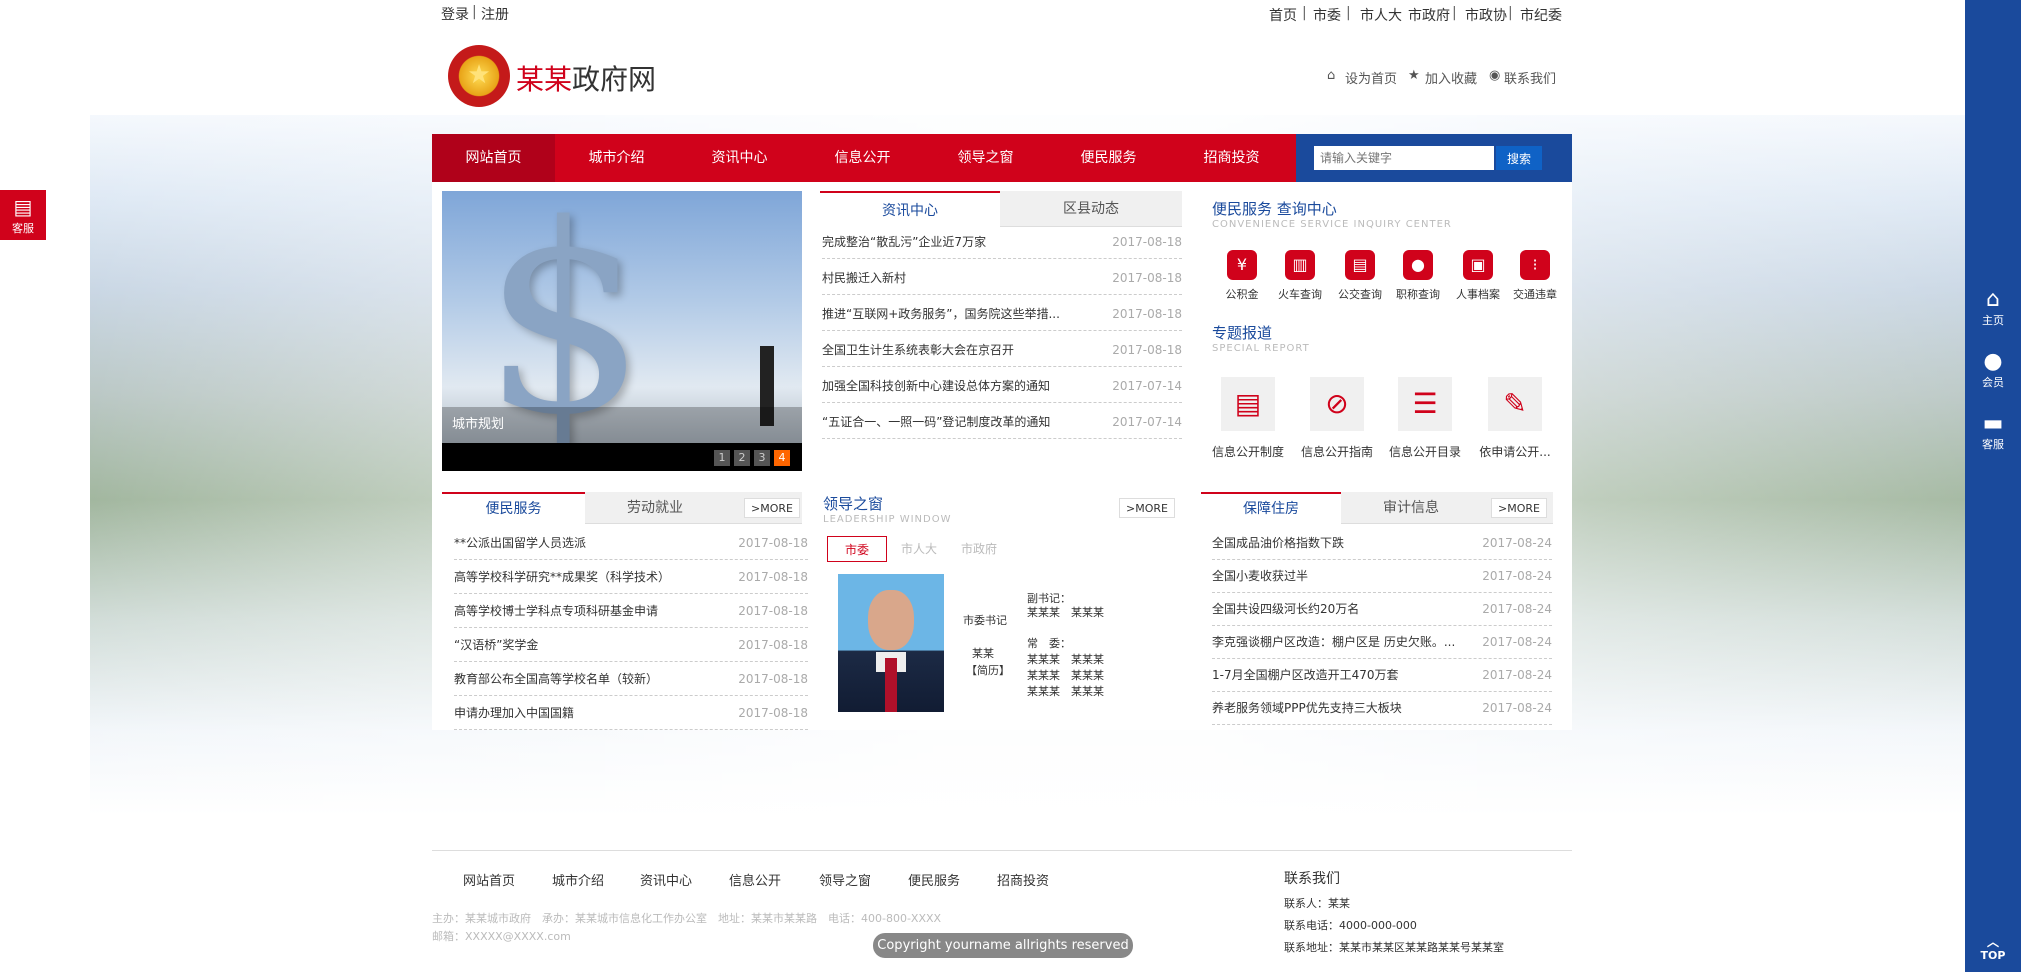 Image resolution: width=2021 pixels, height=972 pixels. Describe the element at coordinates (1478, 276) in the screenshot. I see `service-personnel-files: ▣ 人事档案` at that location.